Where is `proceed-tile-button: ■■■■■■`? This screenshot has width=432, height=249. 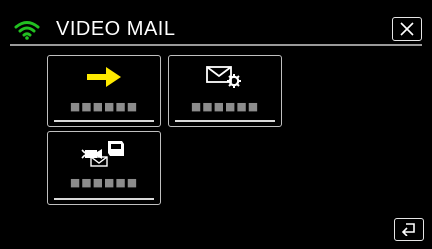
proceed-tile-button: ■■■■■■ is located at coordinates (104, 91).